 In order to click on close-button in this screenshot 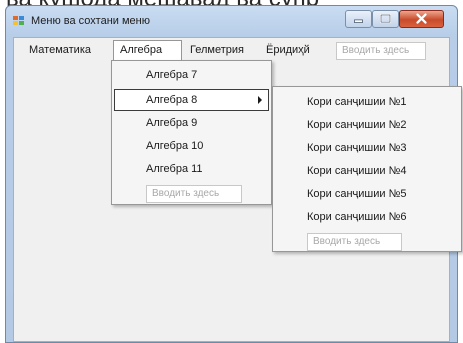, I will do `click(421, 19)`.